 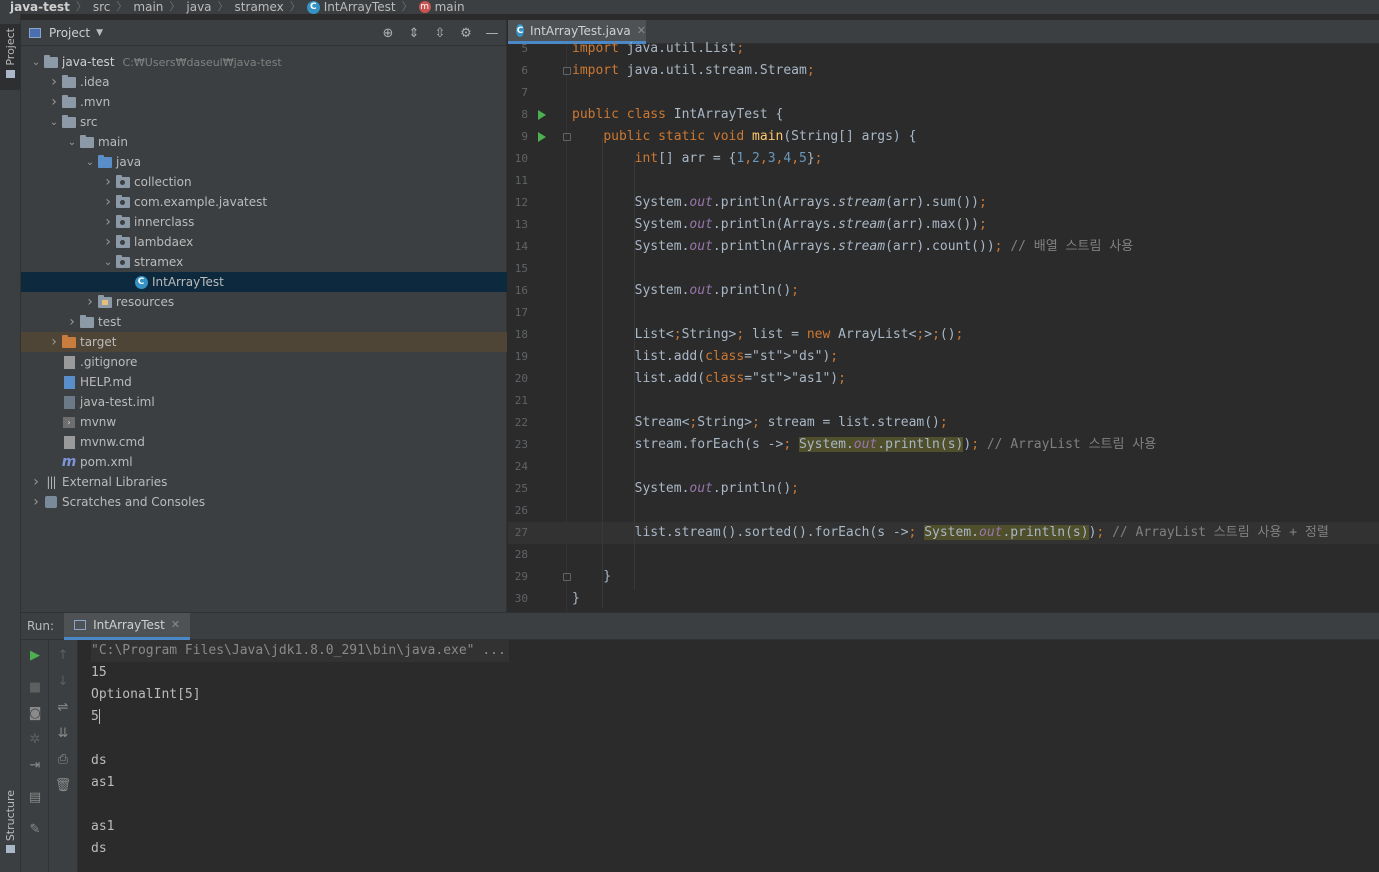 I want to click on code-line: 19 list.add(class="st">"ds");, so click(x=943, y=357).